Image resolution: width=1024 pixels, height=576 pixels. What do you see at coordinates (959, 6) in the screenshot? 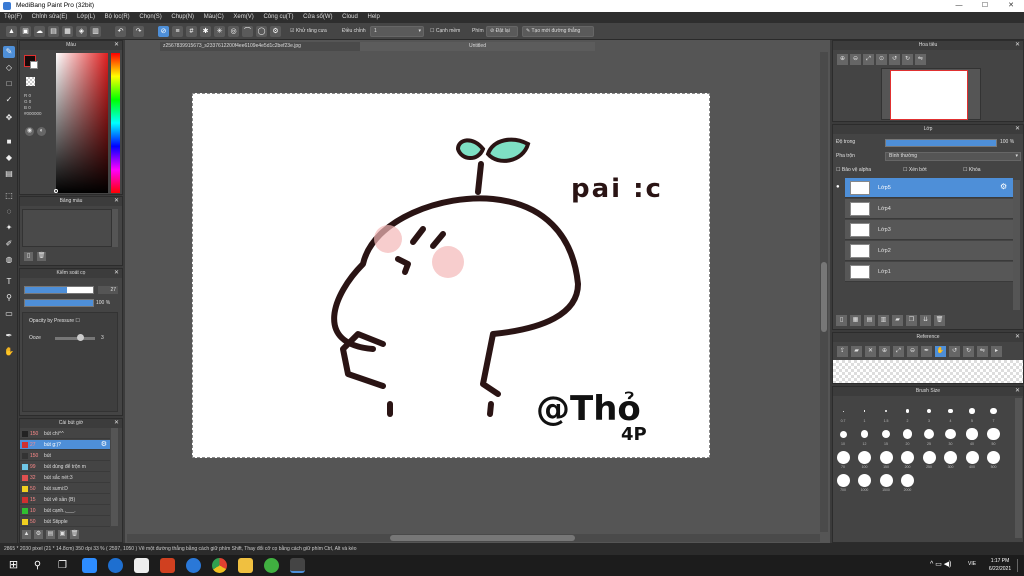
I see `minimize-button: —` at bounding box center [959, 6].